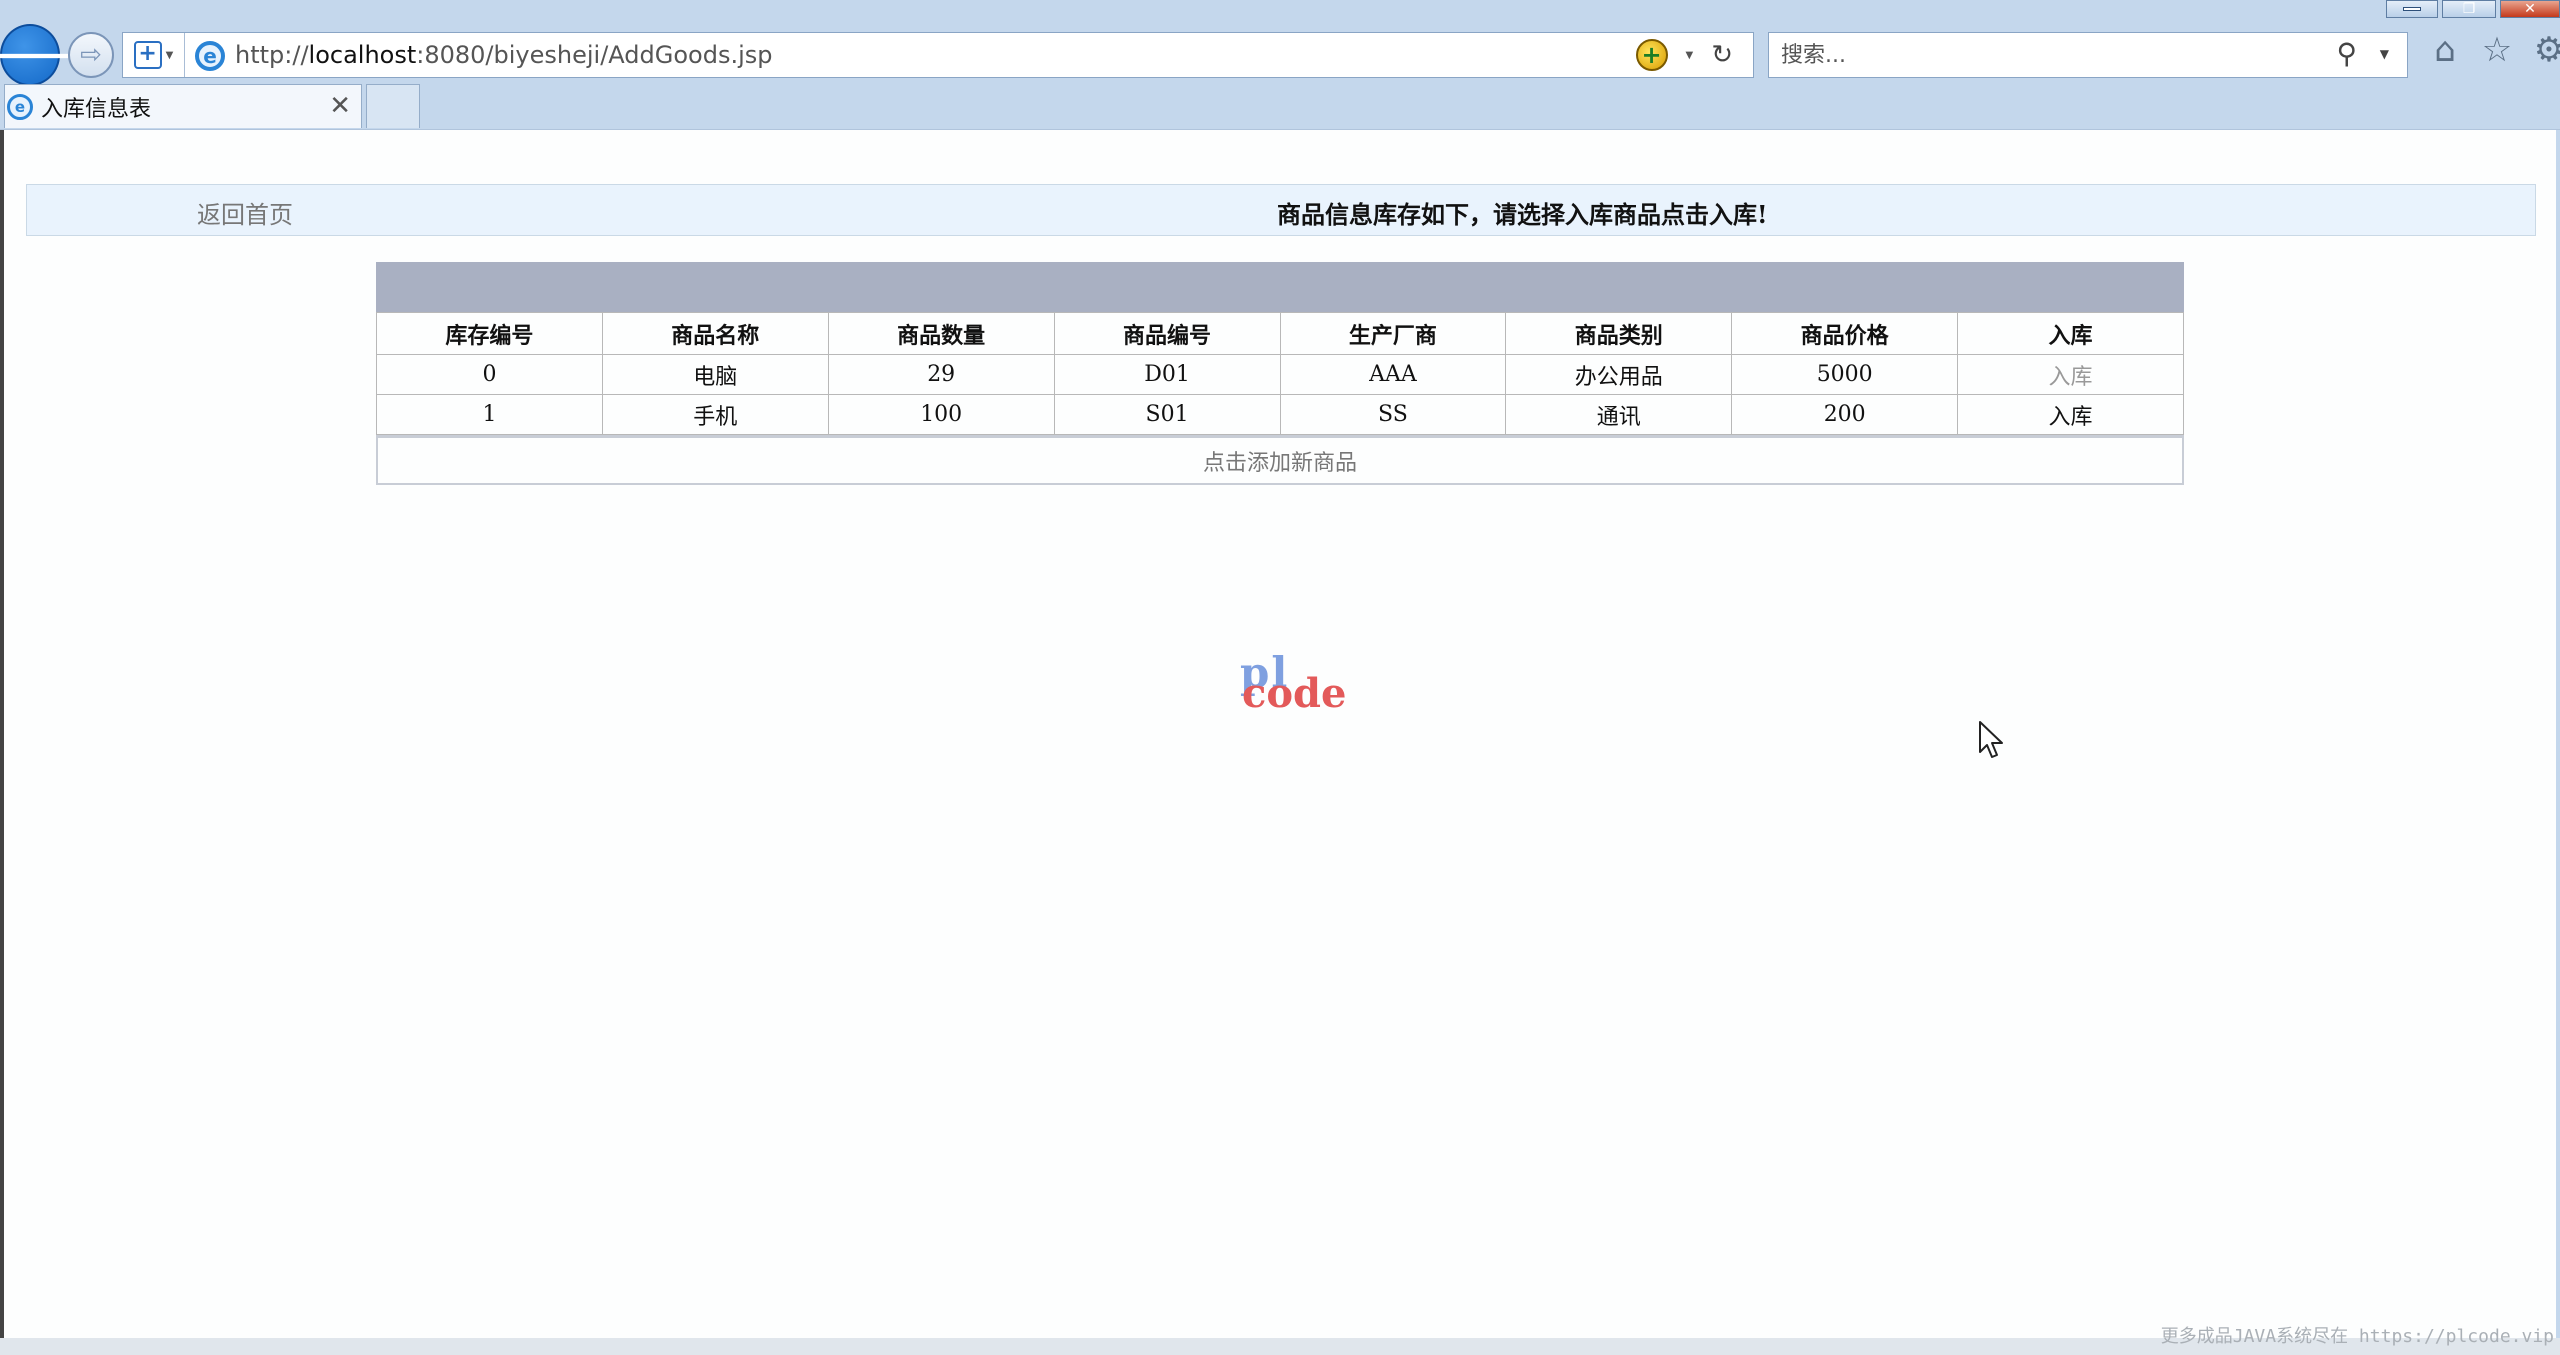  I want to click on header-price: 商品价格, so click(1845, 333).